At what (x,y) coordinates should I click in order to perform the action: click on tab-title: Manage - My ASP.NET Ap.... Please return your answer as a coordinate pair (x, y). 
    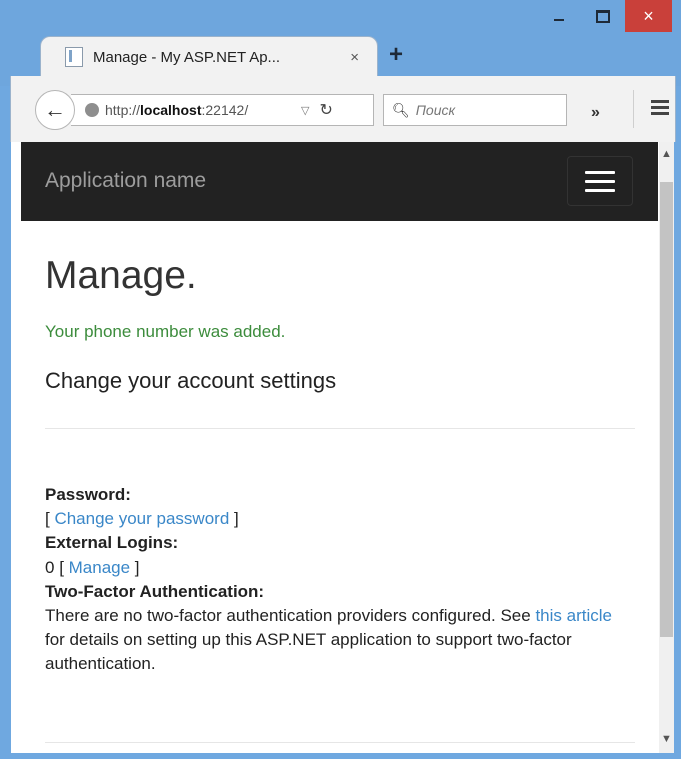
    Looking at the image, I should click on (187, 57).